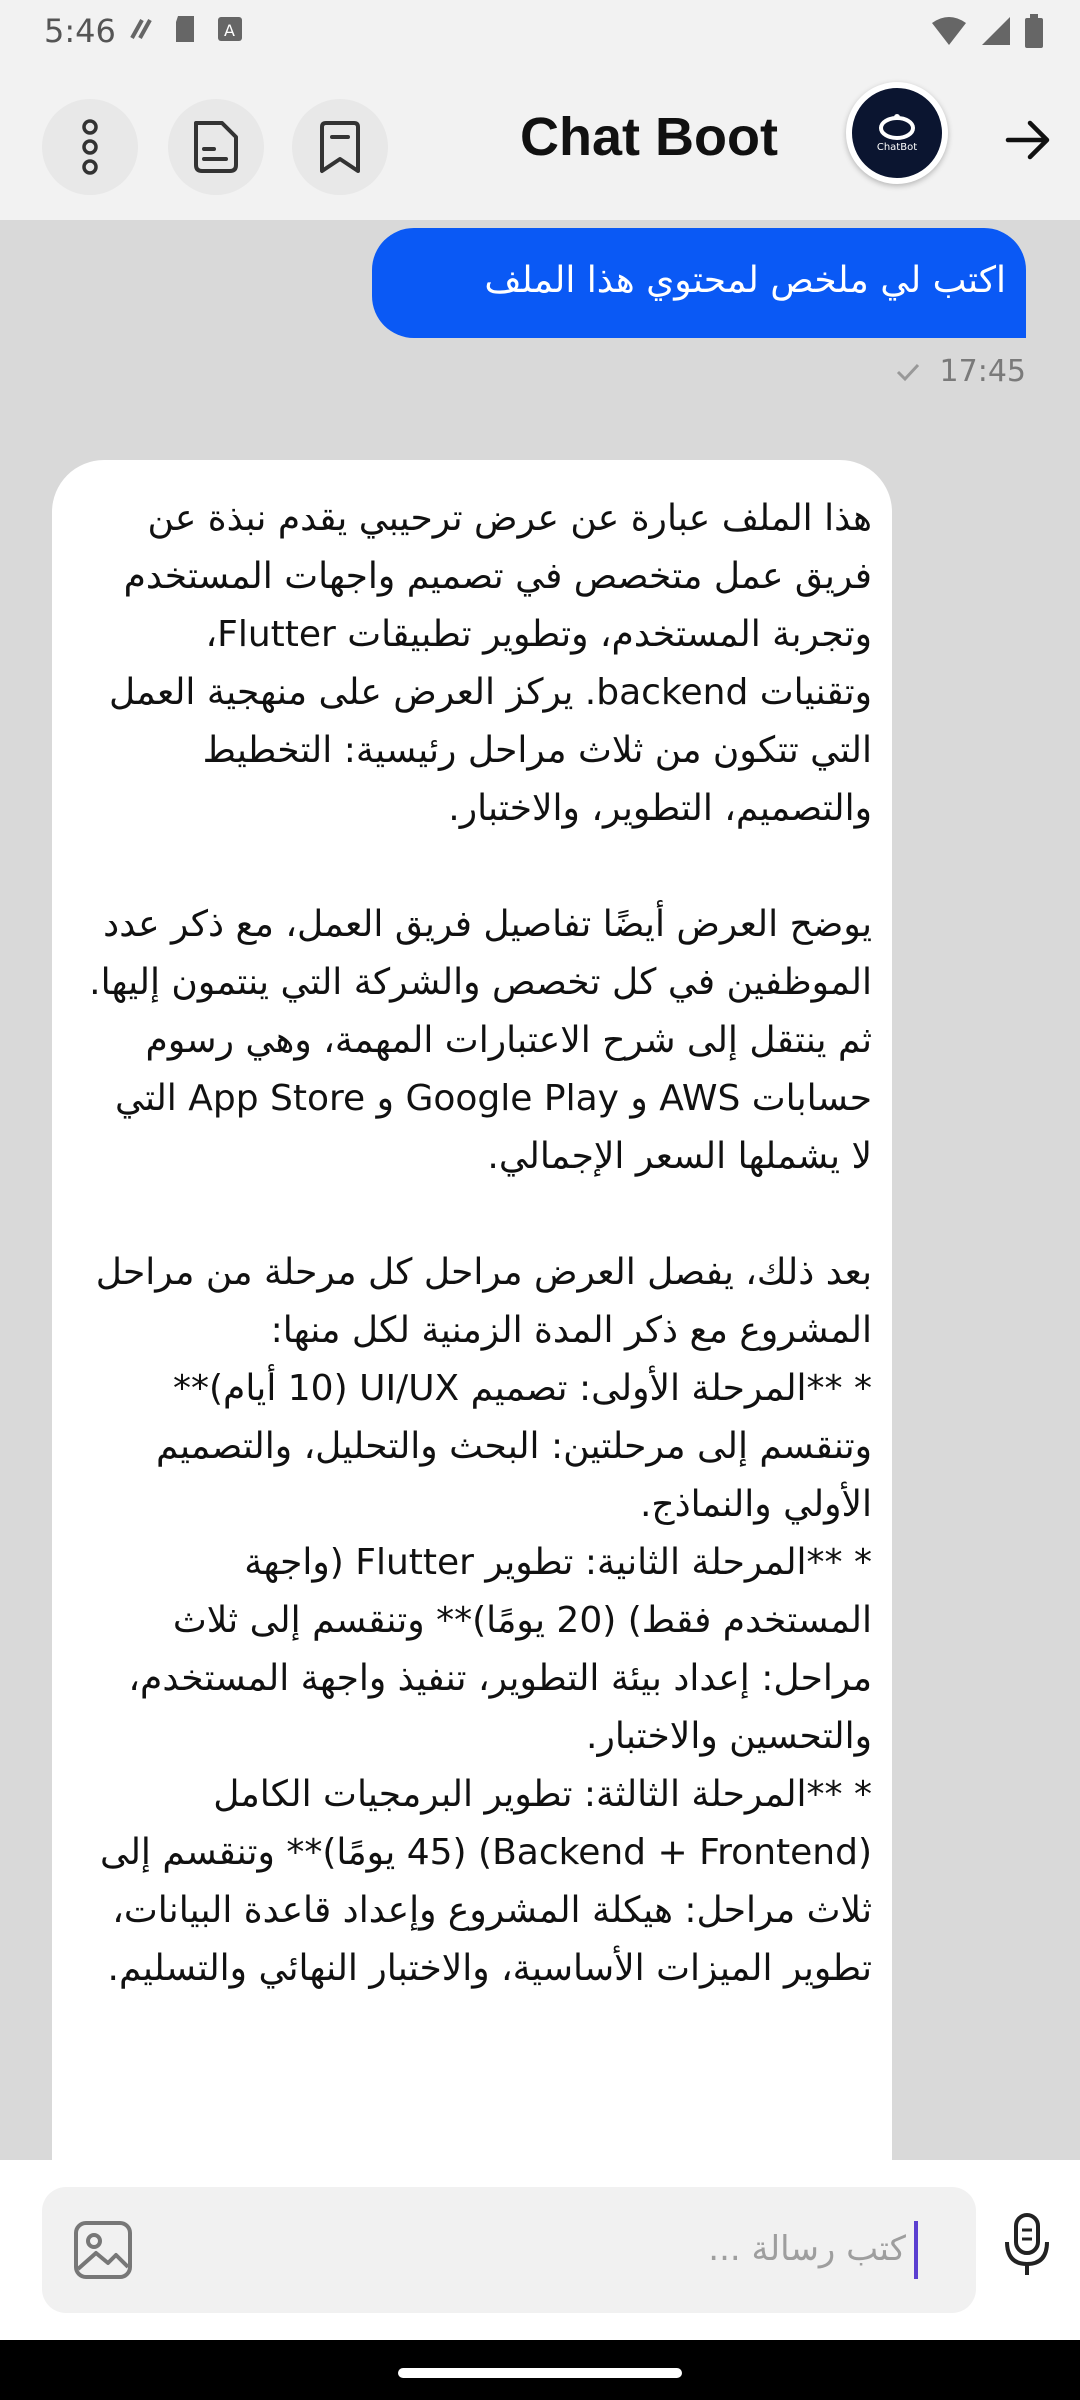  What do you see at coordinates (745, 280) in the screenshot?
I see `user-message-text: اكتب لي ملخص لمحتوي هذا الملف` at bounding box center [745, 280].